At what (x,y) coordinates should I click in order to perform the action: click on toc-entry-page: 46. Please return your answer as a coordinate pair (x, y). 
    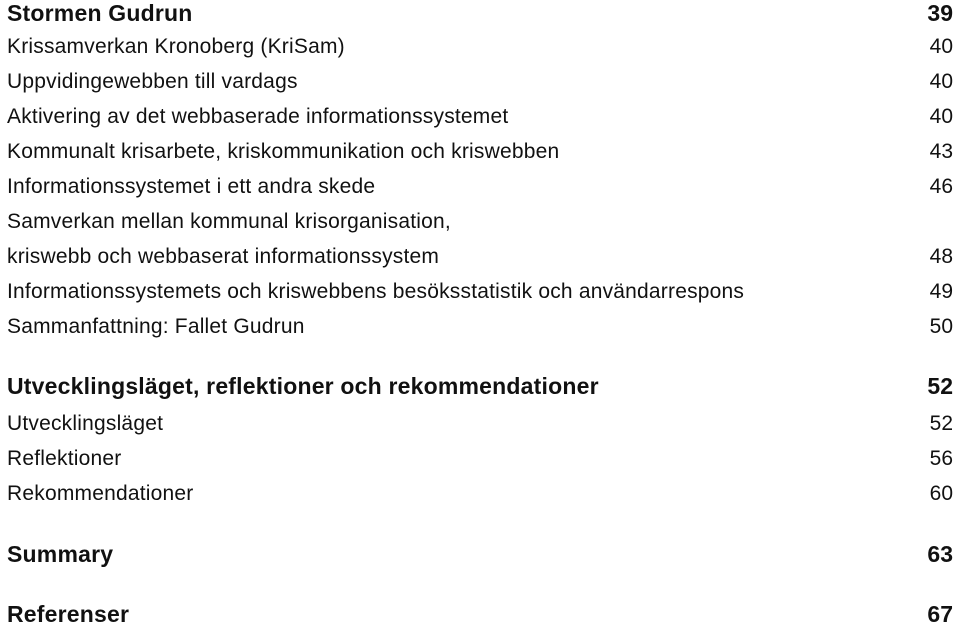
    Looking at the image, I should click on (941, 186).